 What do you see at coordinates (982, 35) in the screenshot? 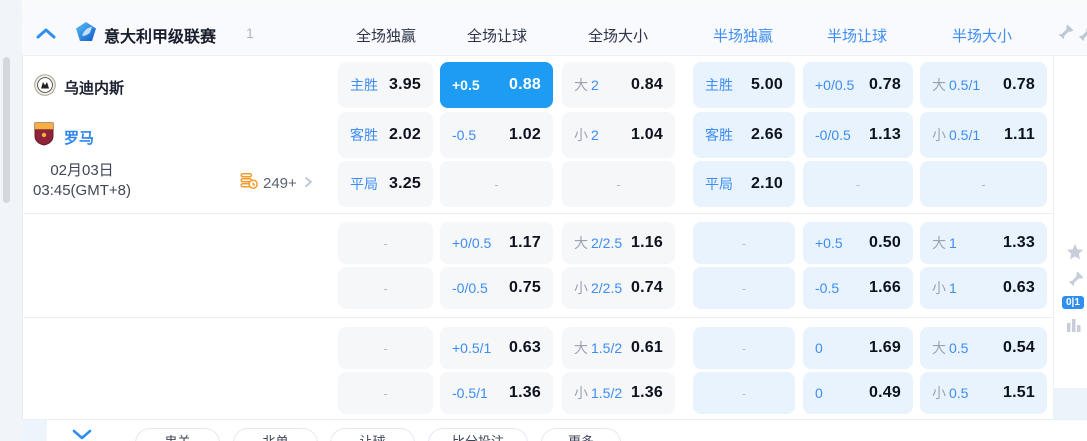
I see `column-header-ht-overunder: 半场大小` at bounding box center [982, 35].